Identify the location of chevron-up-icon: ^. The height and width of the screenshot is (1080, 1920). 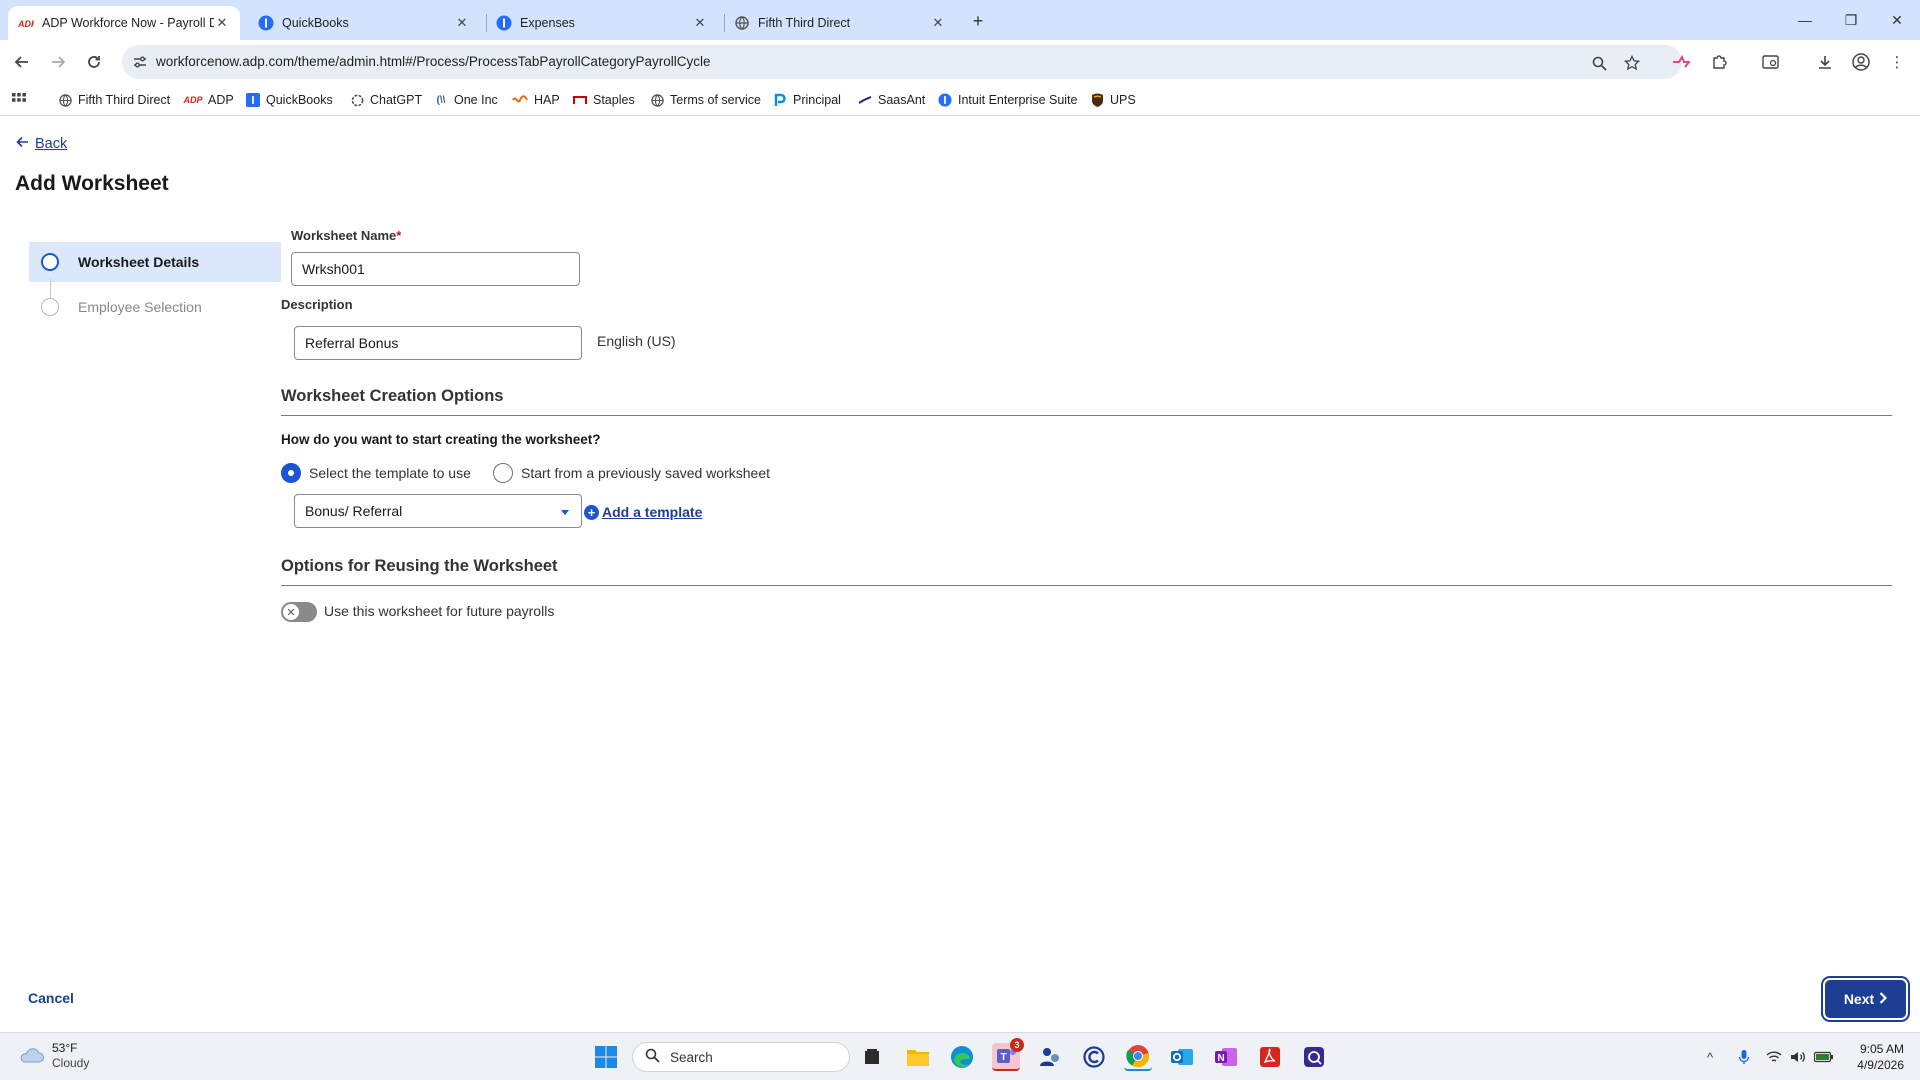
(1710, 1057).